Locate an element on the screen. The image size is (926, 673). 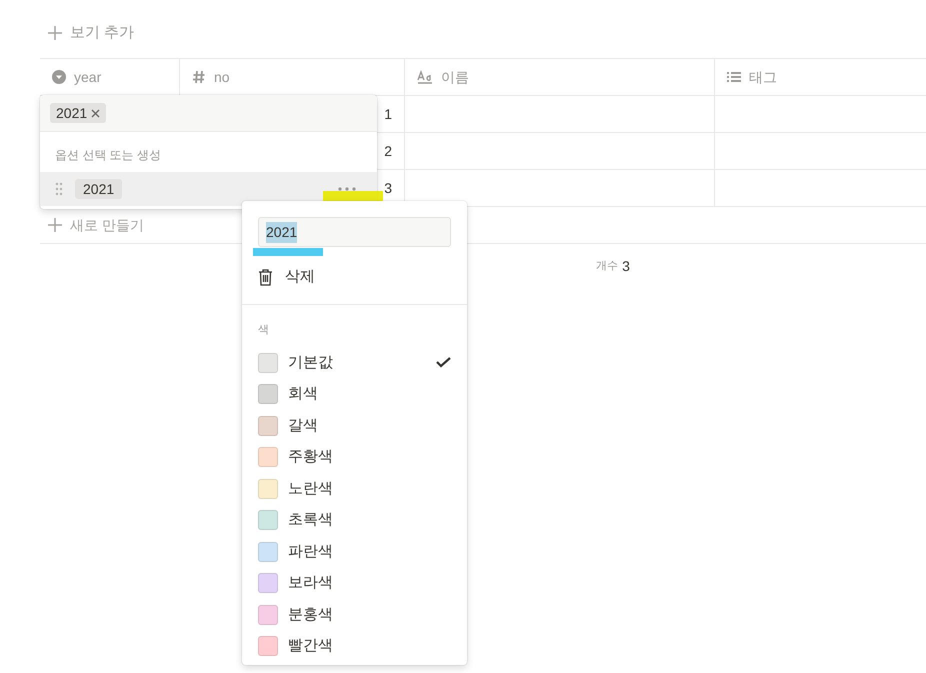
color-option: 회색 is located at coordinates (354, 394).